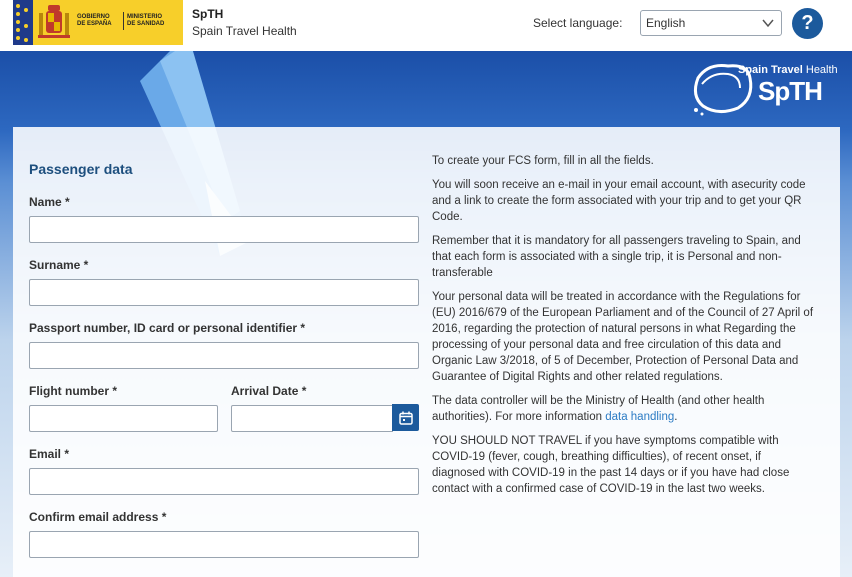 This screenshot has height=577, width=852. What do you see at coordinates (59, 265) in the screenshot?
I see `surname-label: Surname *` at bounding box center [59, 265].